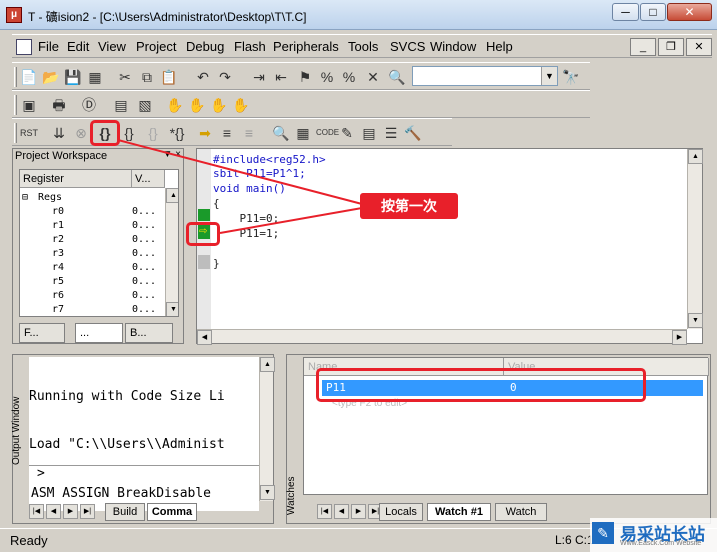 The width and height of the screenshot is (717, 552). I want to click on watermark: ✎ 易采站长站 Www.Easck.Com Website, so click(653, 535).